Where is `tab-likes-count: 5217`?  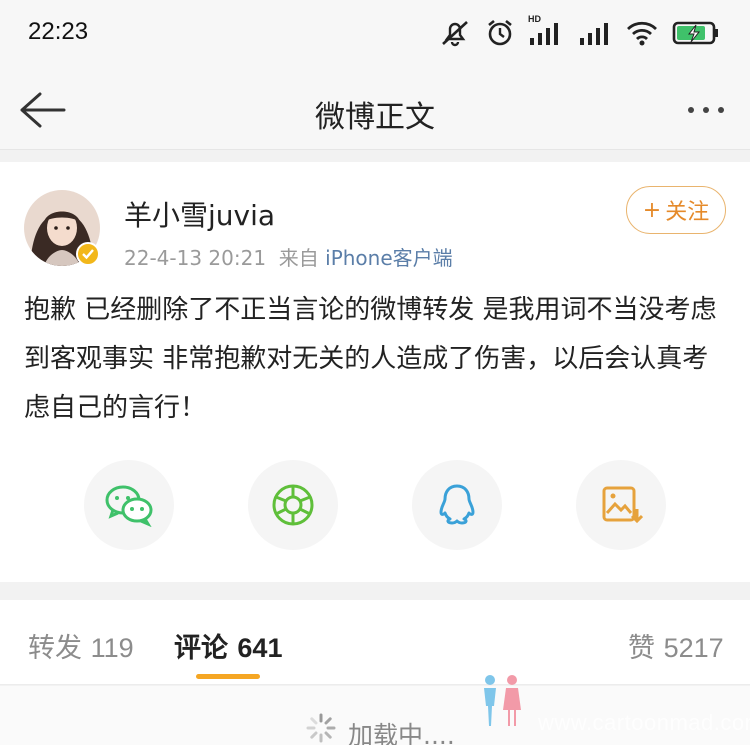 tab-likes-count: 5217 is located at coordinates (693, 648).